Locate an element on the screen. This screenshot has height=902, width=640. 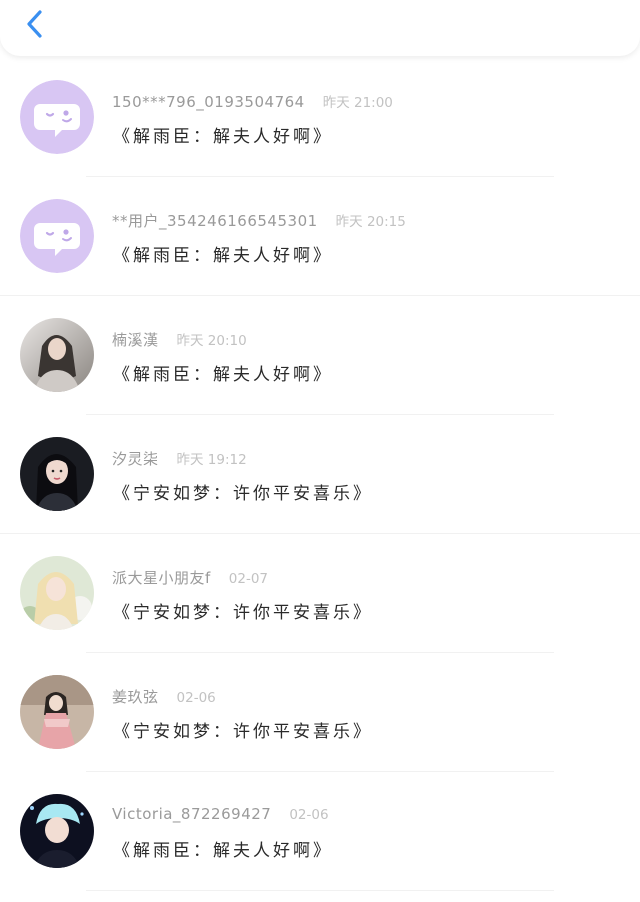
timestamp: 02-07 is located at coordinates (248, 579).